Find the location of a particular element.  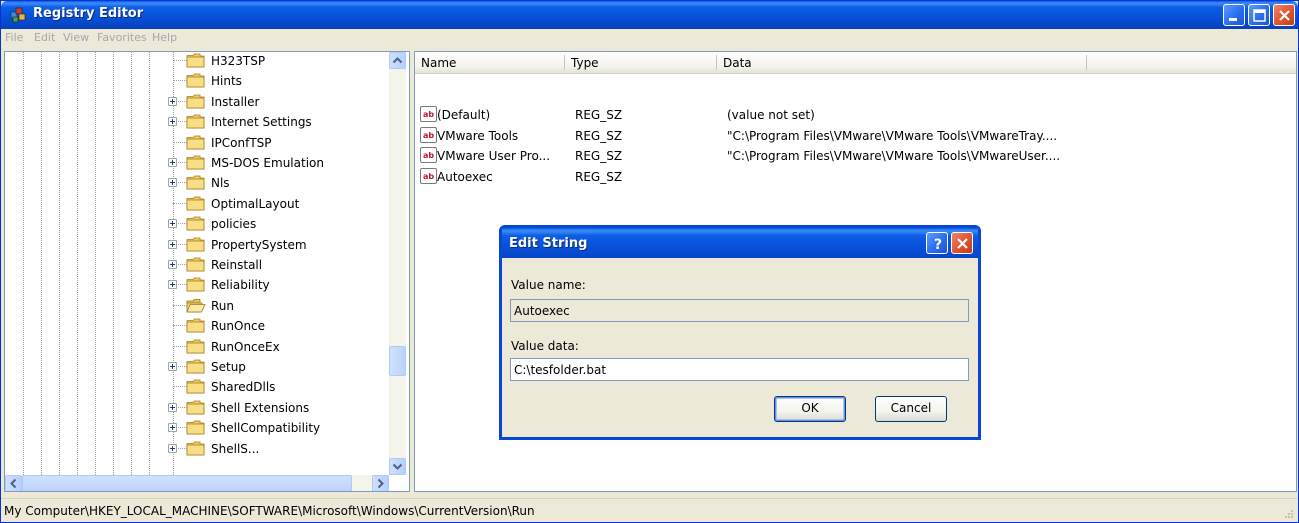

value-name-label: Value name: is located at coordinates (548, 285).